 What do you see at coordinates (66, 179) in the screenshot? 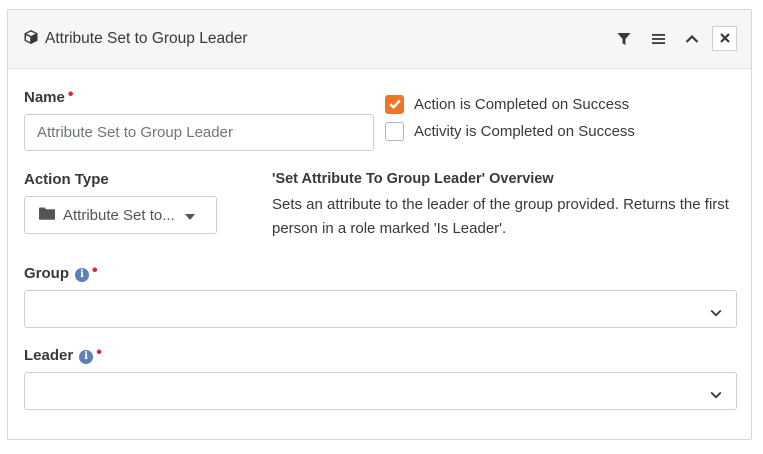
I see `action-type-label: Action Type` at bounding box center [66, 179].